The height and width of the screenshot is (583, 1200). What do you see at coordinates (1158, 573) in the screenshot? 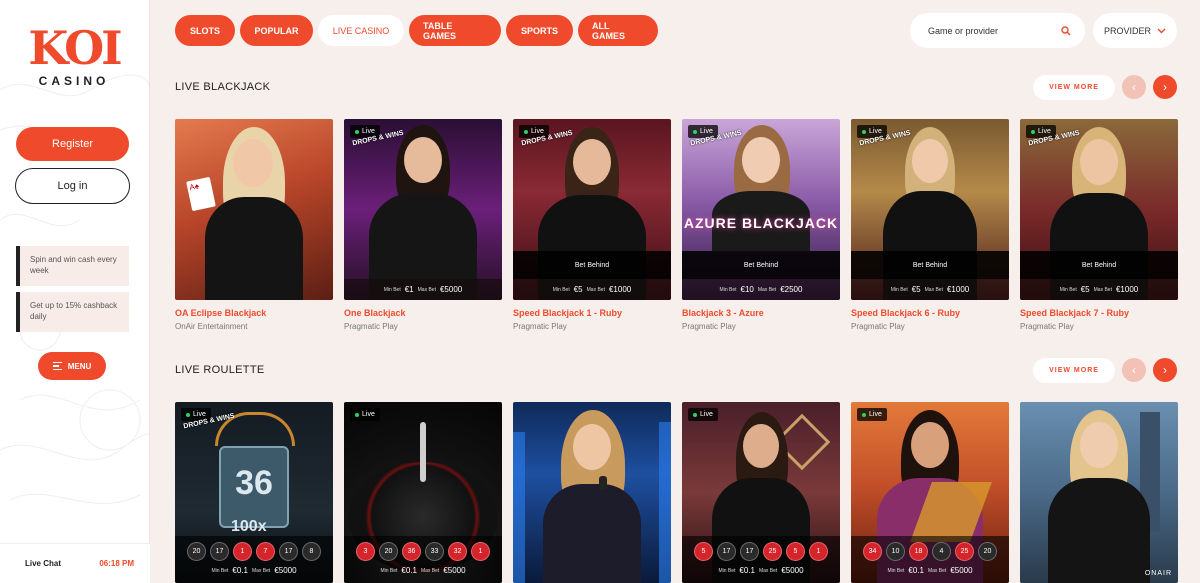
I see `onair-logo: ONAIR` at bounding box center [1158, 573].